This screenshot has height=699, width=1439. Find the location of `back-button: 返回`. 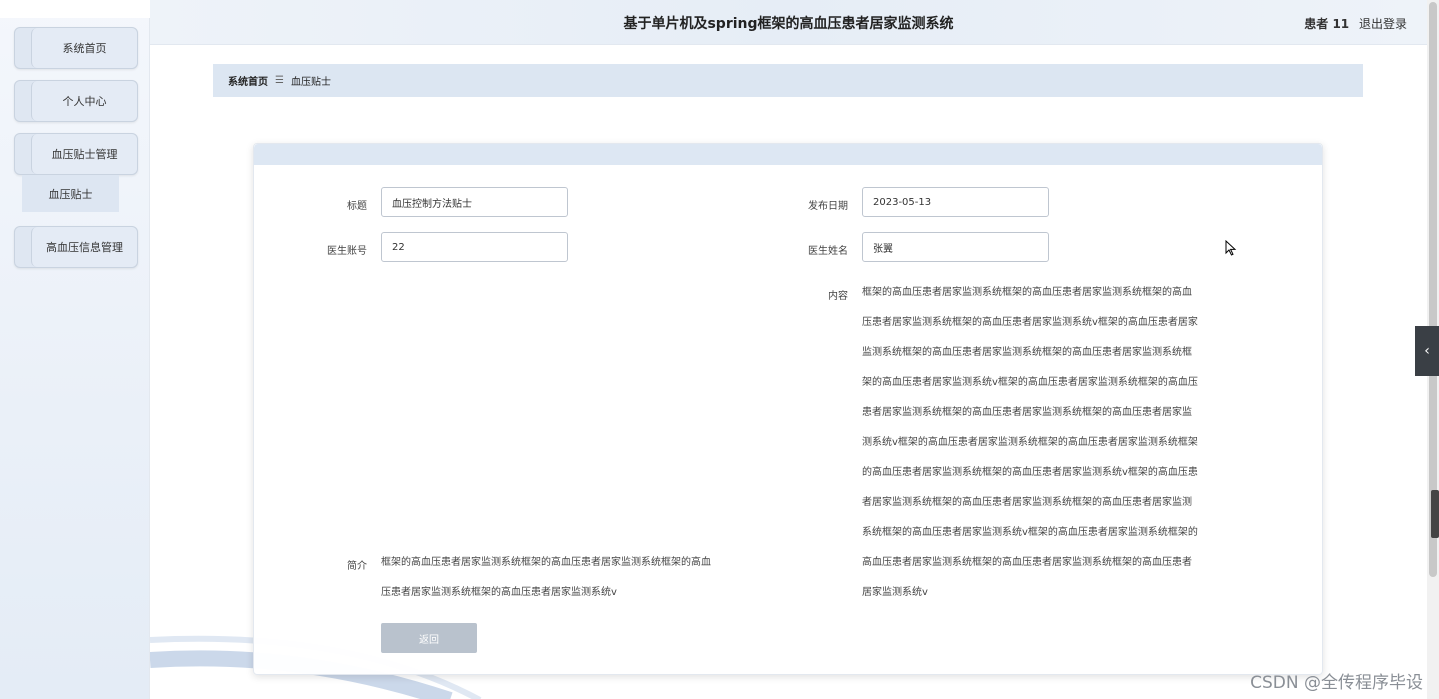

back-button: 返回 is located at coordinates (429, 638).